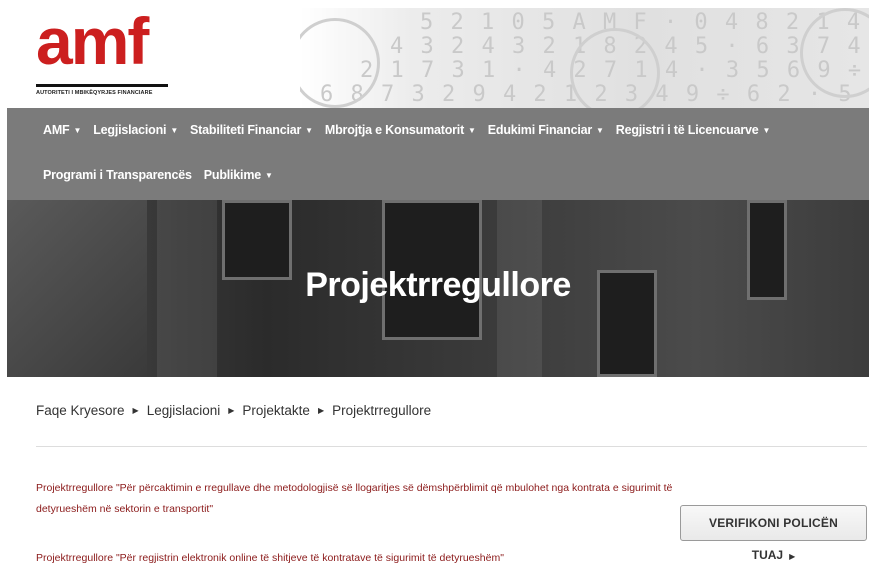 The height and width of the screenshot is (565, 869). What do you see at coordinates (687, 130) in the screenshot?
I see `nav-item-label: Regjistri i të Licencuarve` at bounding box center [687, 130].